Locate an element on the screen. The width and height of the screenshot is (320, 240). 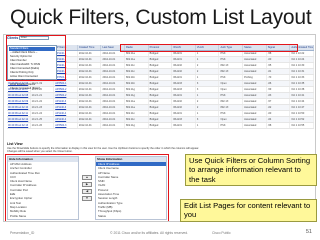
table-cell: Oct 1 10:41 is located at coordinates (302, 95).